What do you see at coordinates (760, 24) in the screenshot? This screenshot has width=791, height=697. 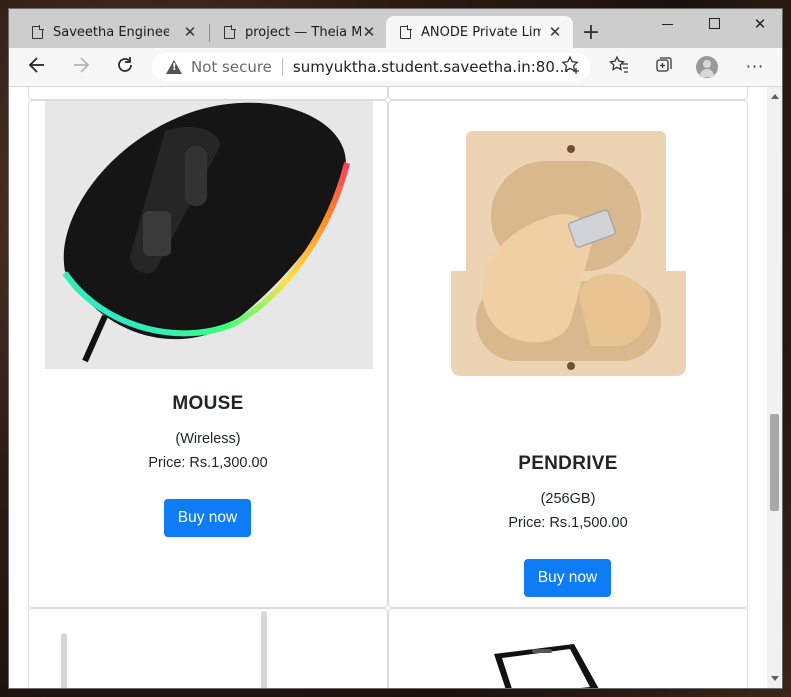 I see `close-window-icon: ✕` at bounding box center [760, 24].